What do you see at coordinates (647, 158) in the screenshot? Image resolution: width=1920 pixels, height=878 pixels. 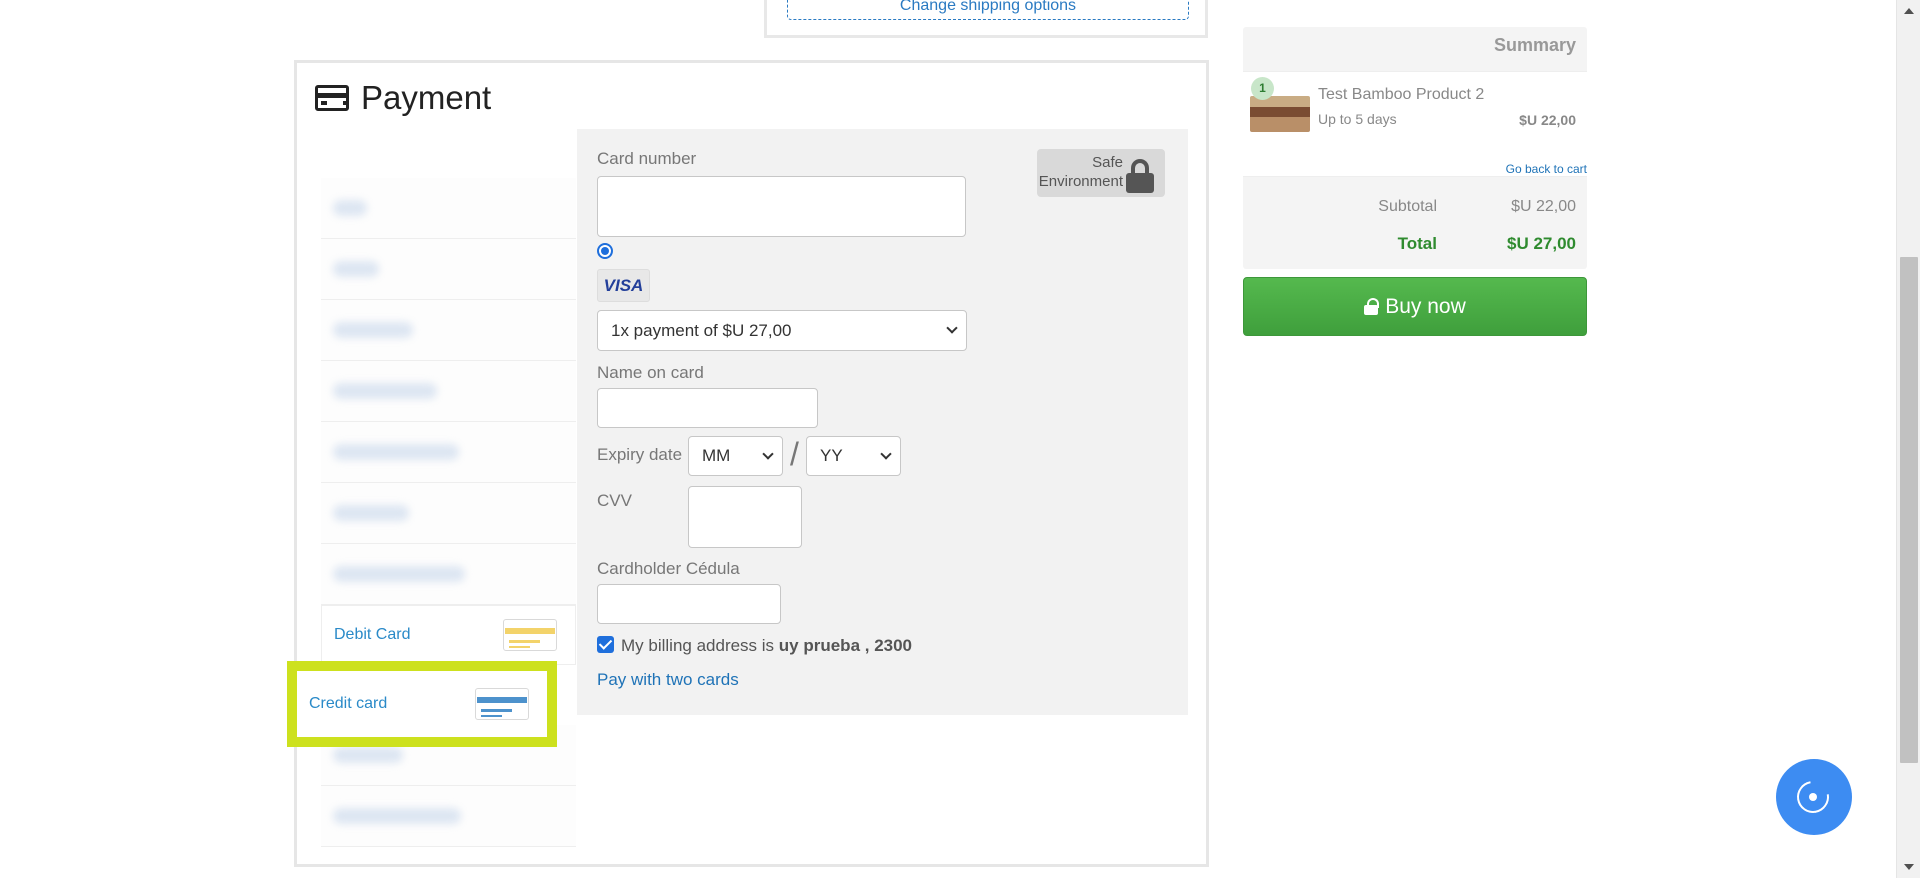 I see `card-number-label: Card number` at bounding box center [647, 158].